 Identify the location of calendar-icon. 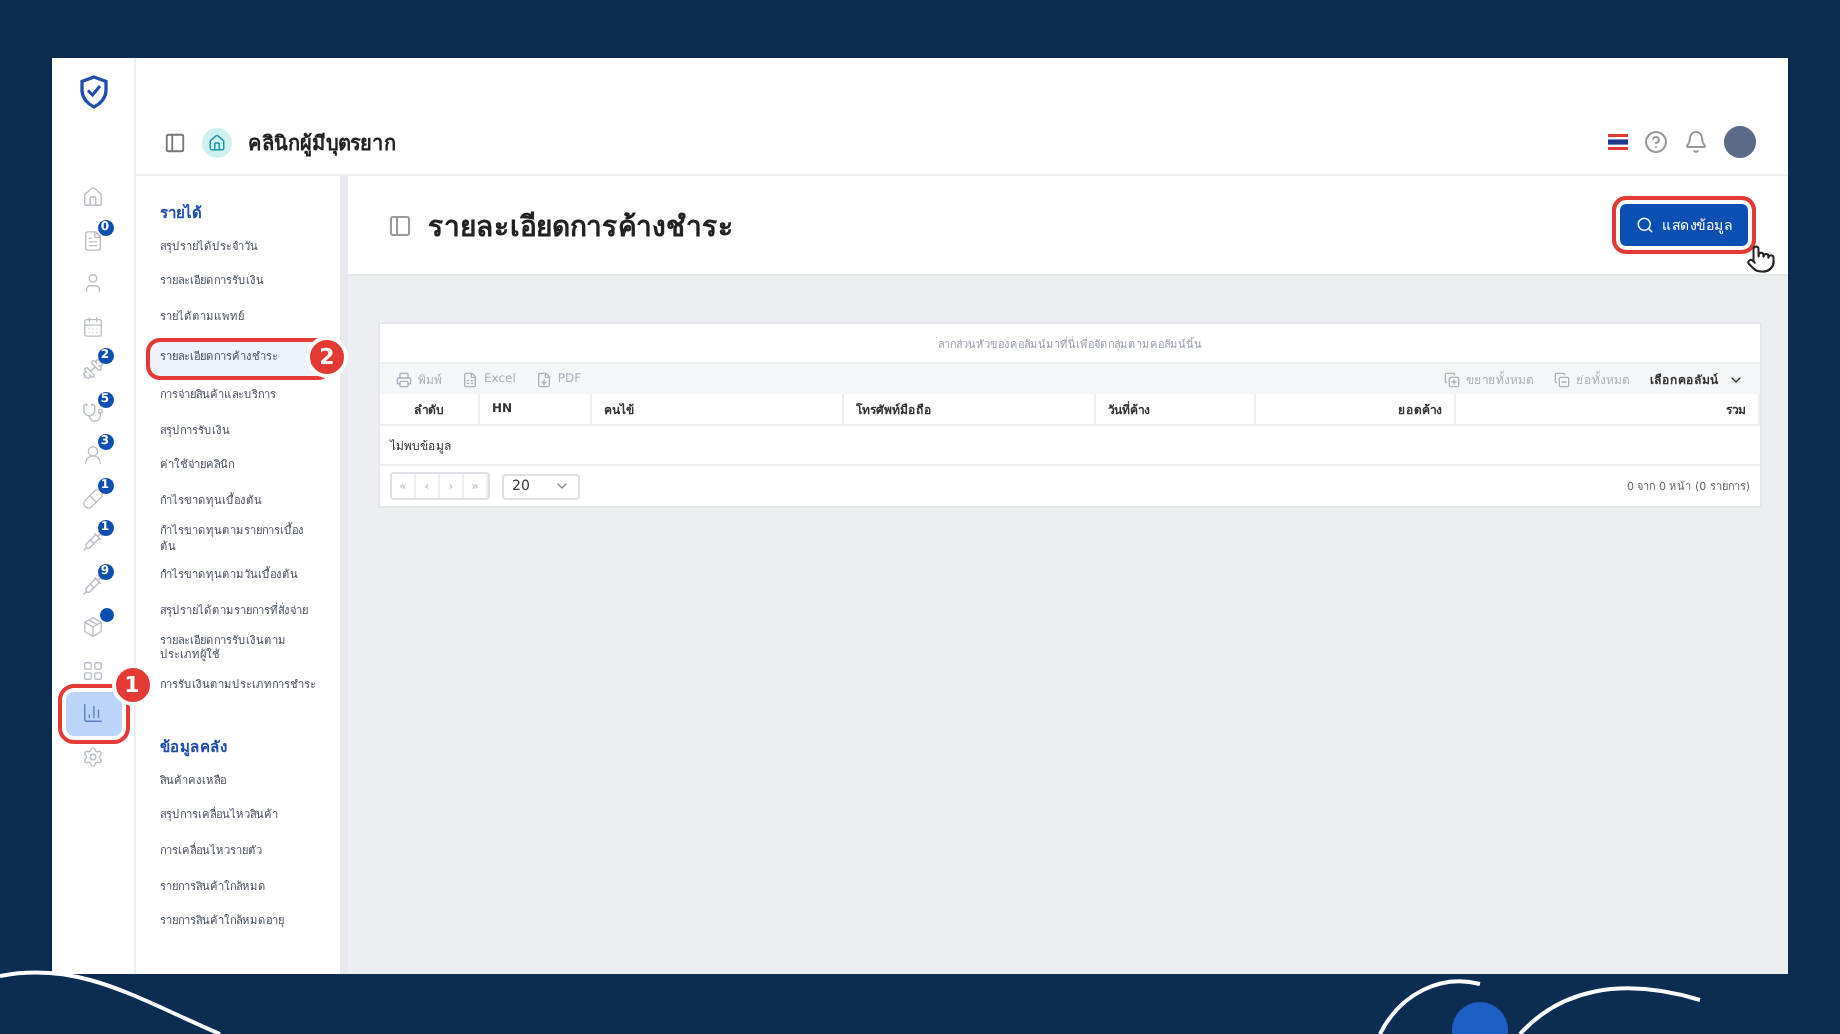
(93, 326).